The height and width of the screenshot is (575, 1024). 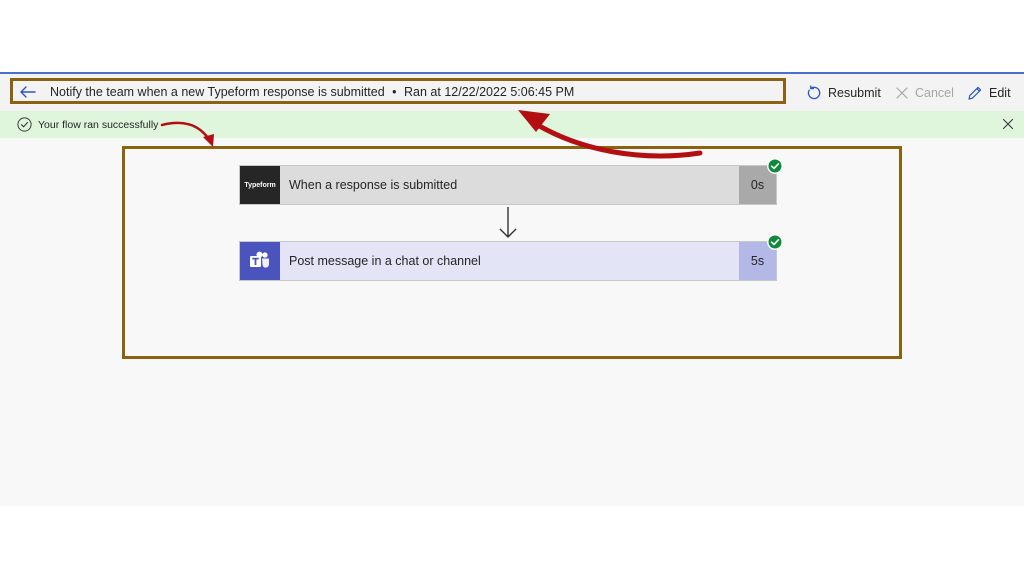 I want to click on flow-step-trigger: Typeform When a response is submitted 0s, so click(x=511, y=181).